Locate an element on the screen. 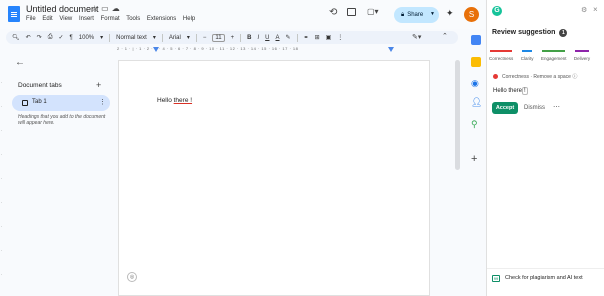 Image resolution: width=604 pixels, height=296 pixels. tab-engagement: Engagement is located at coordinates (553, 55).